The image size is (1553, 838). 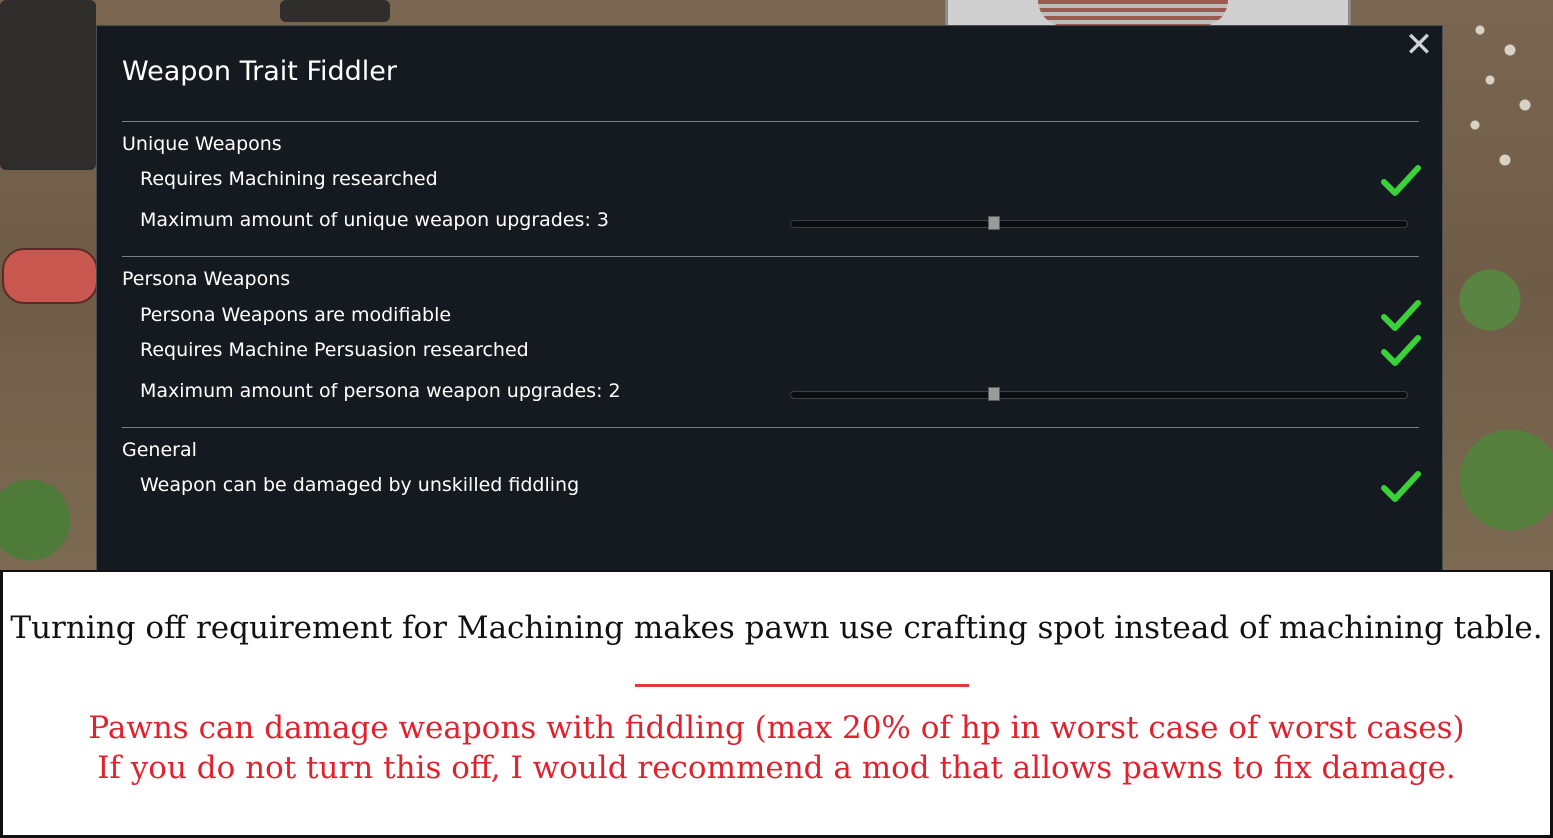 I want to click on pebbles, so click(x=1505, y=100).